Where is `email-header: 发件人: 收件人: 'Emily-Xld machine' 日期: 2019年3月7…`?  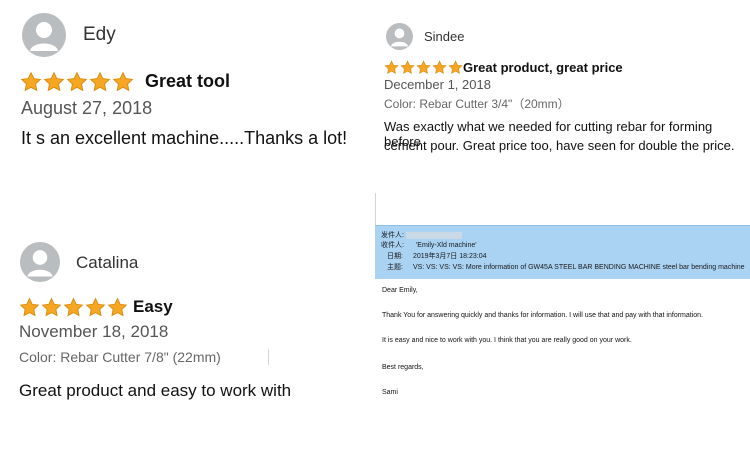 email-header: 发件人: 收件人: 'Emily-Xld machine' 日期: 2019年3月7… is located at coordinates (562, 252).